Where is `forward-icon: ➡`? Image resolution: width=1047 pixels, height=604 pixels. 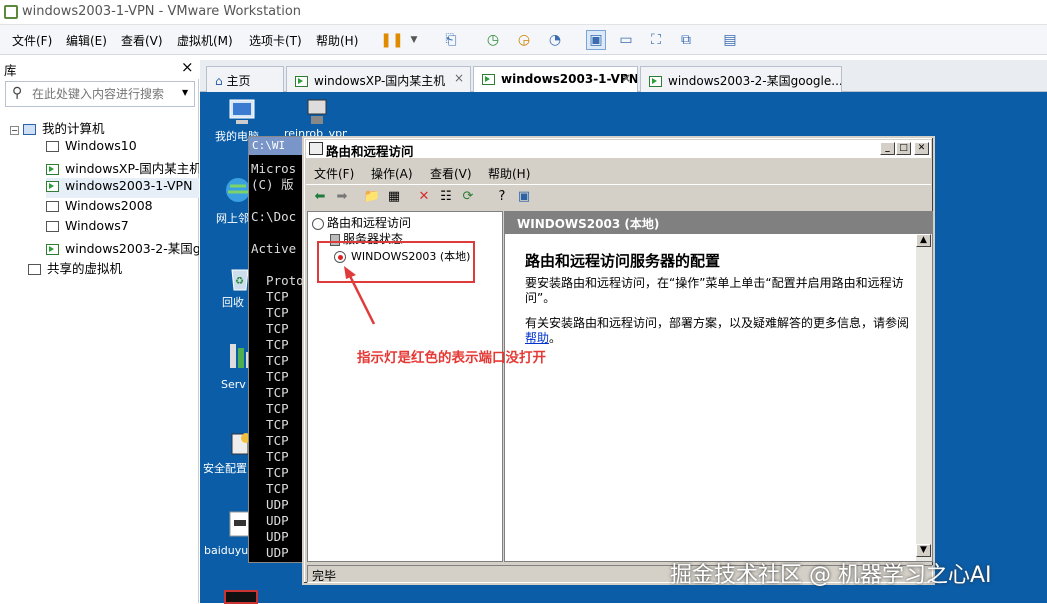
forward-icon: ➡ is located at coordinates (342, 196).